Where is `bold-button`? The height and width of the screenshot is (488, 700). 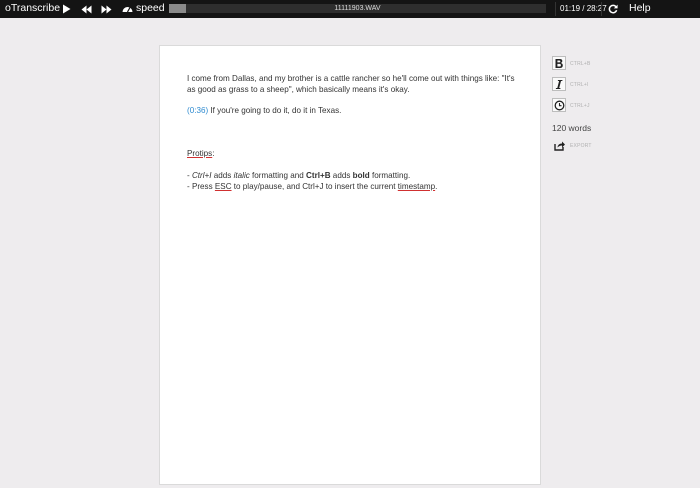 bold-button is located at coordinates (559, 63).